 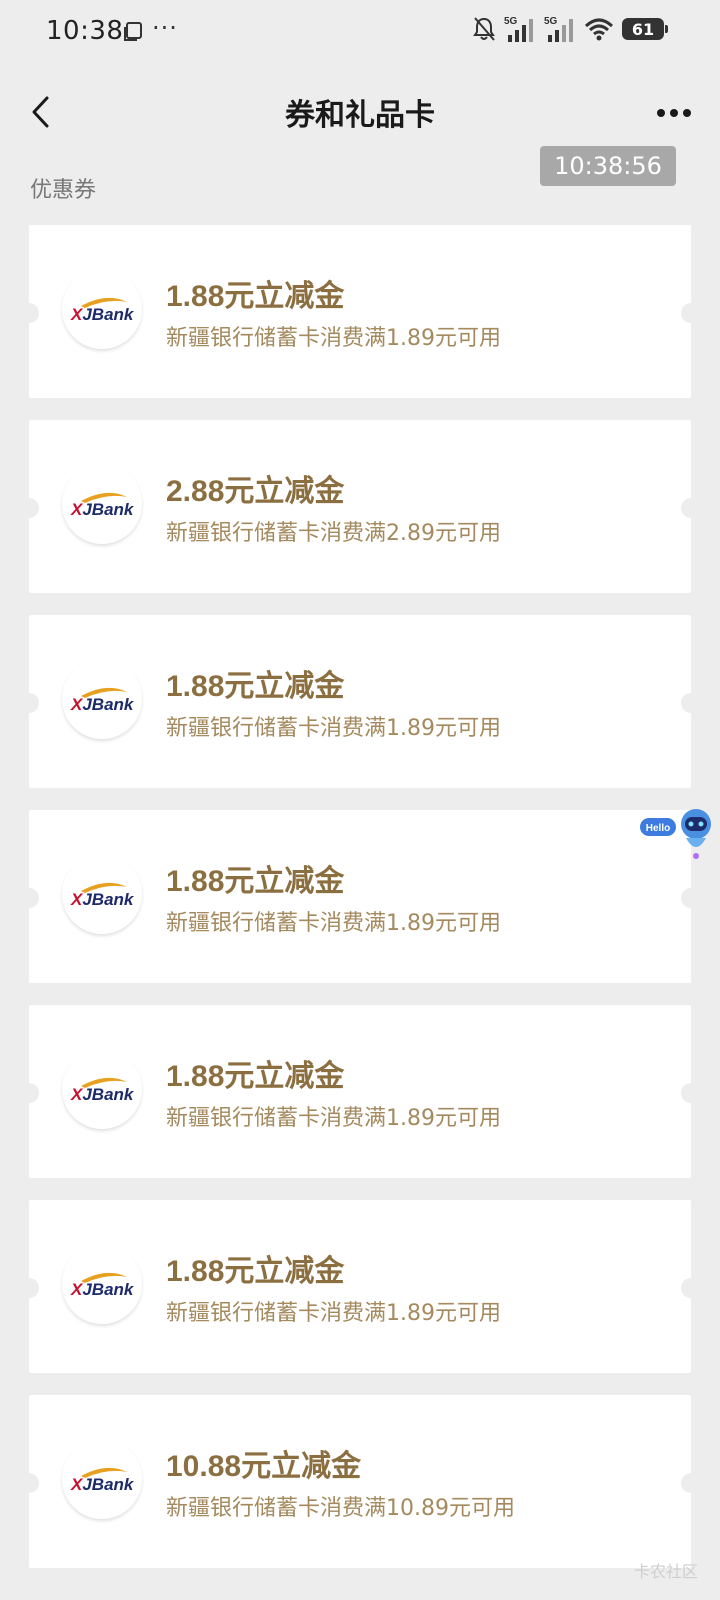 I want to click on section-title-coupons: 优惠券, so click(x=63, y=190).